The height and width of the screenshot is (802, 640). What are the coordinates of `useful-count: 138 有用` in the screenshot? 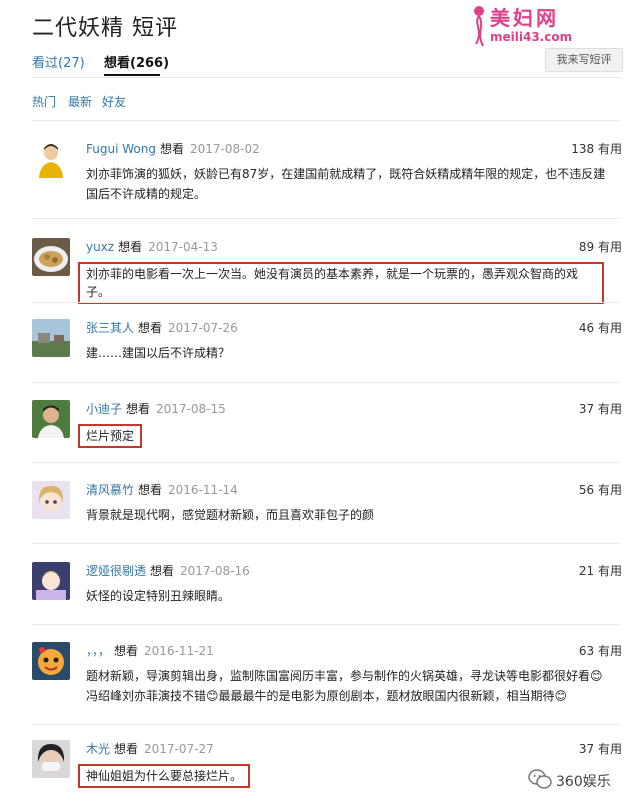 It's located at (596, 148).